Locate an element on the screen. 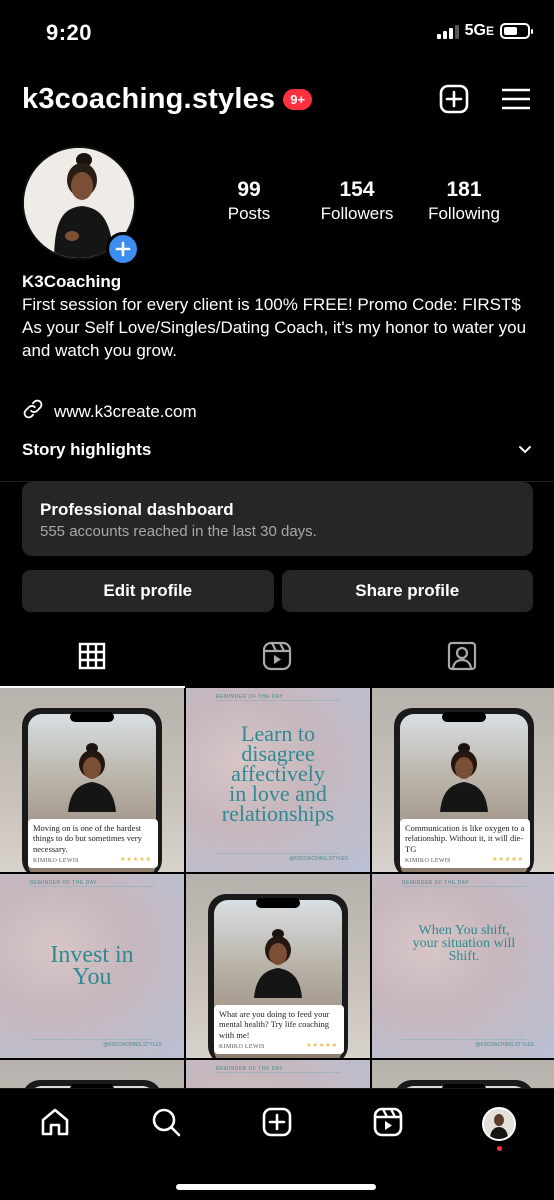 This screenshot has height=1200, width=554. dashboard-title: Professional dashboard is located at coordinates (137, 509).